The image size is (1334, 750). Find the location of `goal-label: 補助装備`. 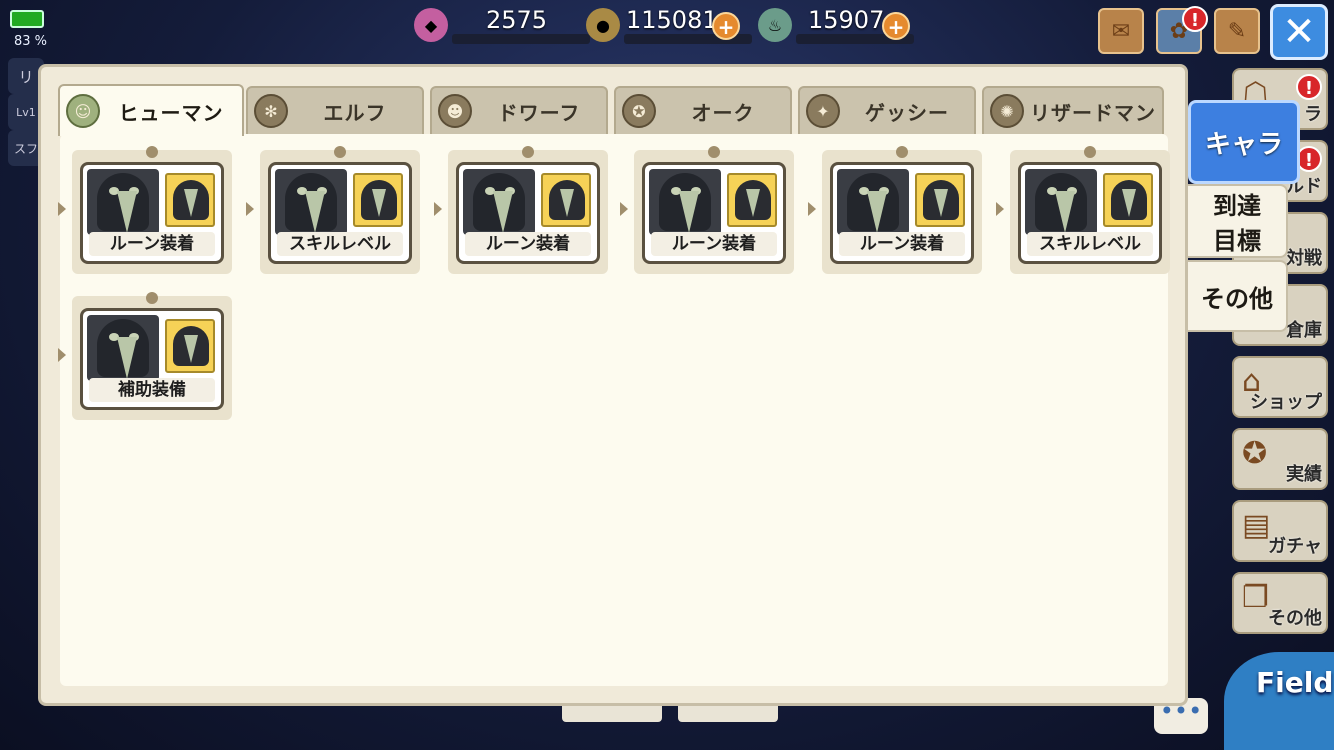

goal-label: 補助装備 is located at coordinates (152, 390).